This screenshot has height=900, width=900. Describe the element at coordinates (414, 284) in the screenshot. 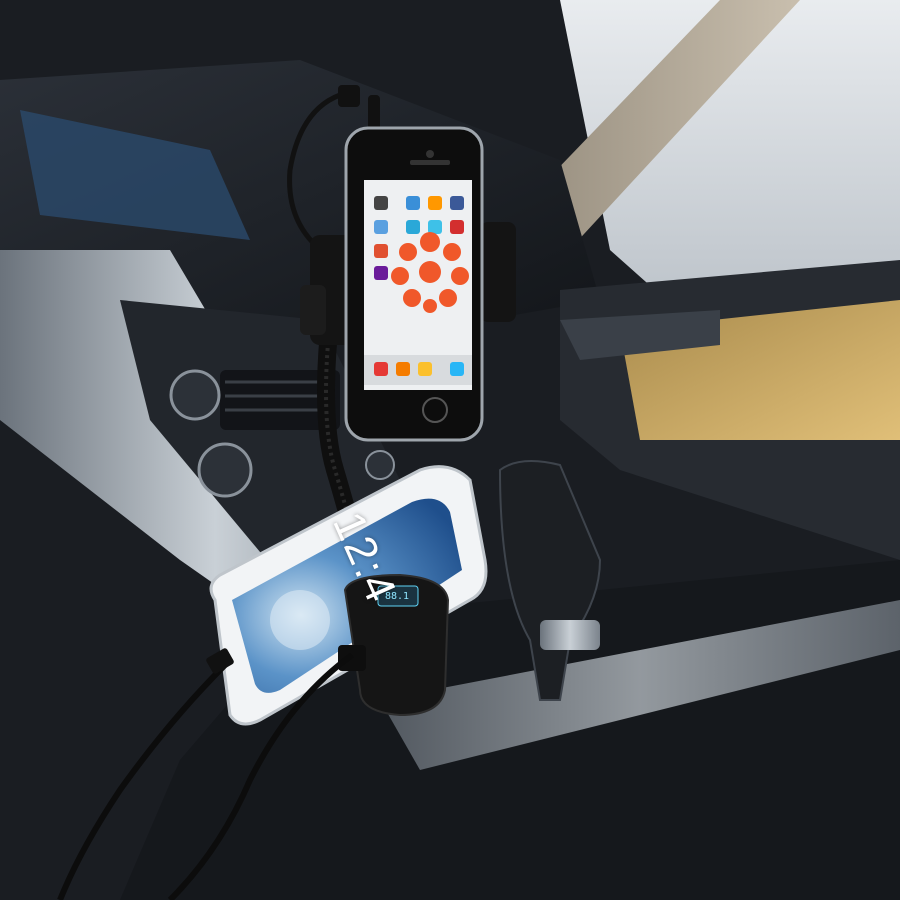

I see `iphone-icon` at that location.